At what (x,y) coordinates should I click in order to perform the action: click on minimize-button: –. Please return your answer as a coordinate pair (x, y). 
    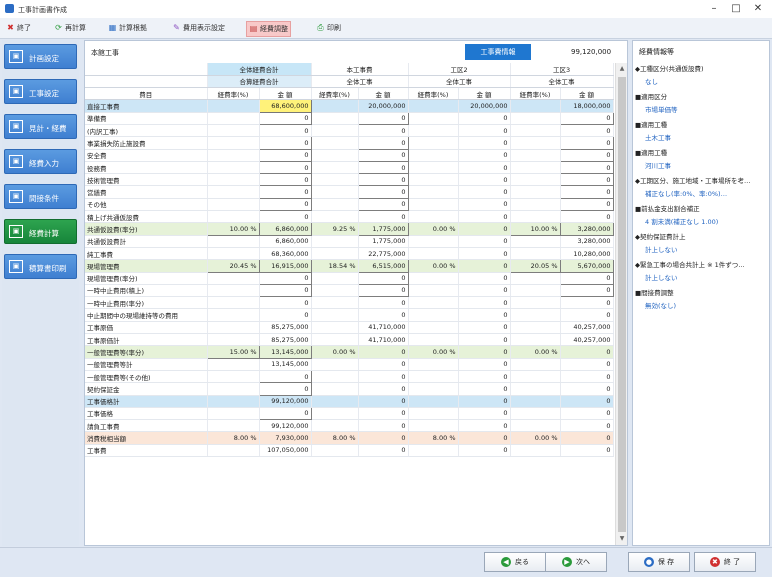
    Looking at the image, I should click on (714, 9).